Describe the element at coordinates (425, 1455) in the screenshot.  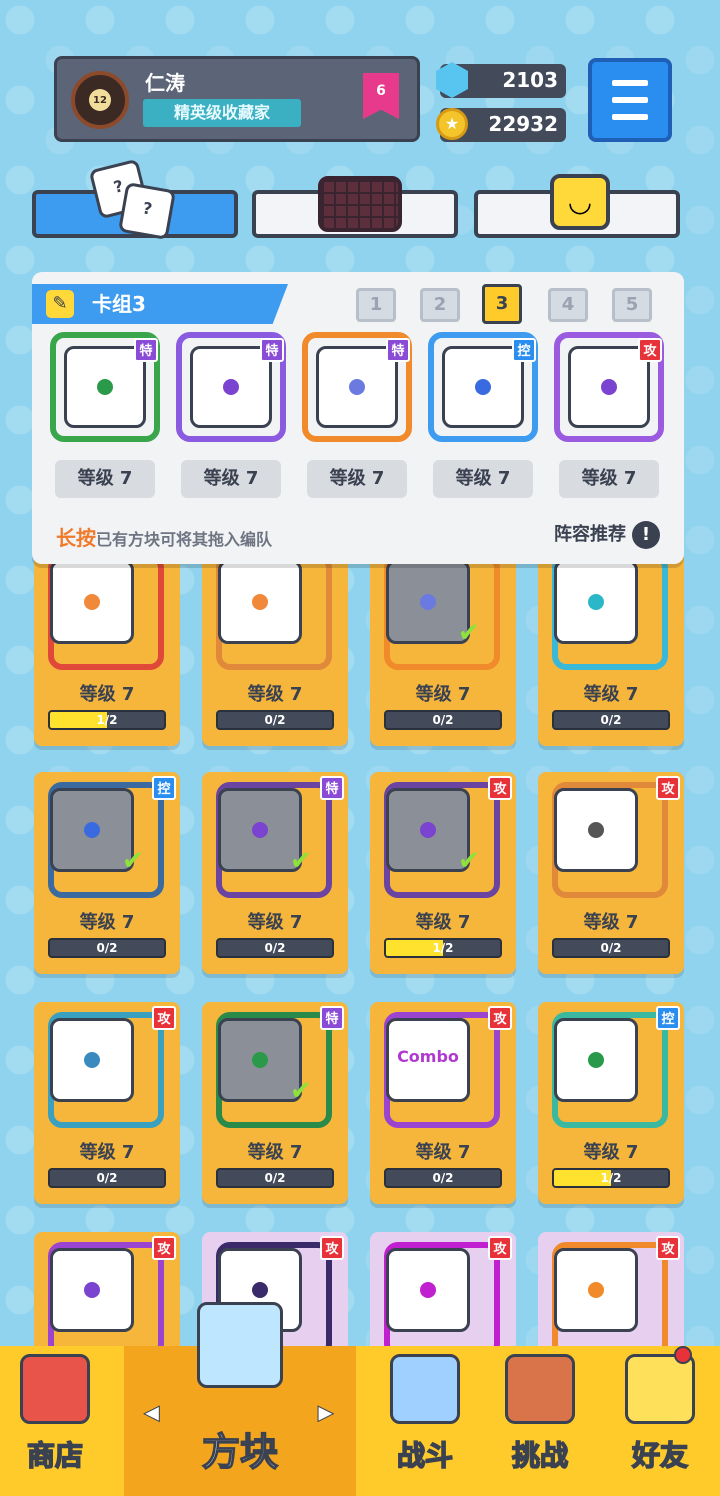
I see `nav-label: 战斗` at that location.